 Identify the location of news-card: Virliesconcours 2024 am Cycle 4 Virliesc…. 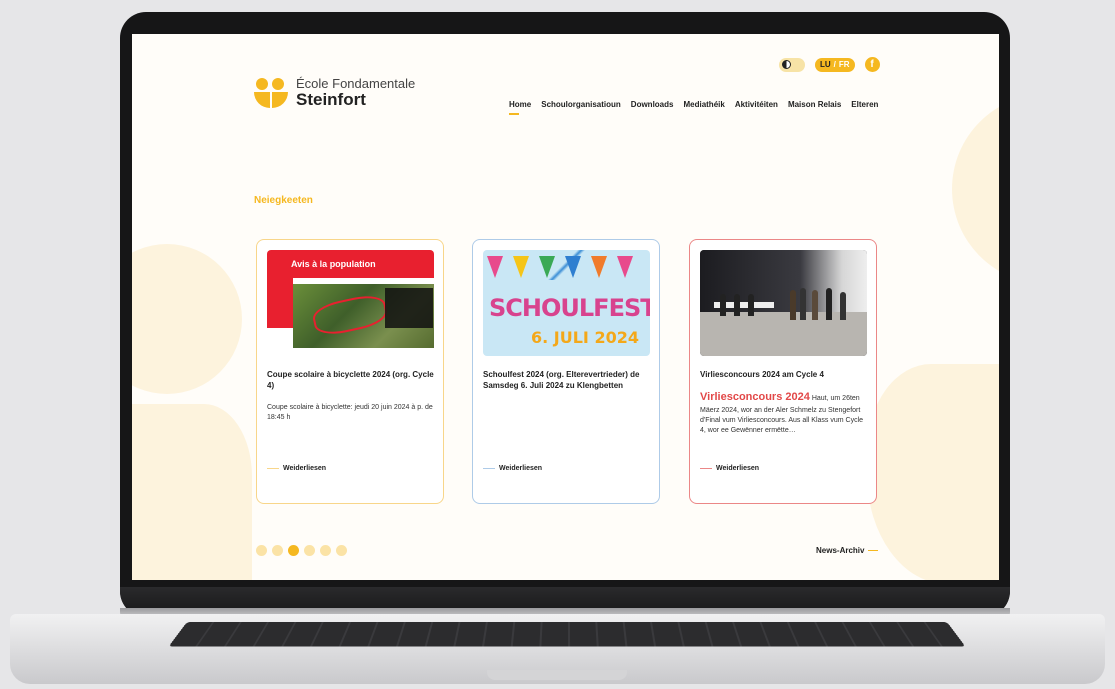
(783, 371).